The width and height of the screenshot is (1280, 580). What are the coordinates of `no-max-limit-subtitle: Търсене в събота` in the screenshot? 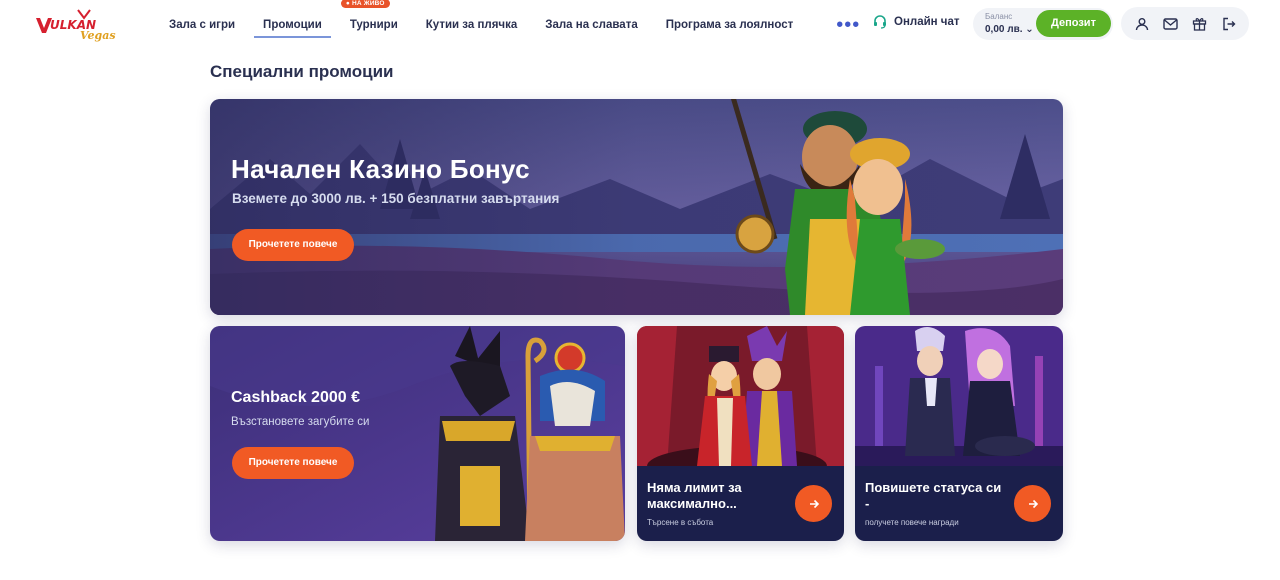 It's located at (680, 522).